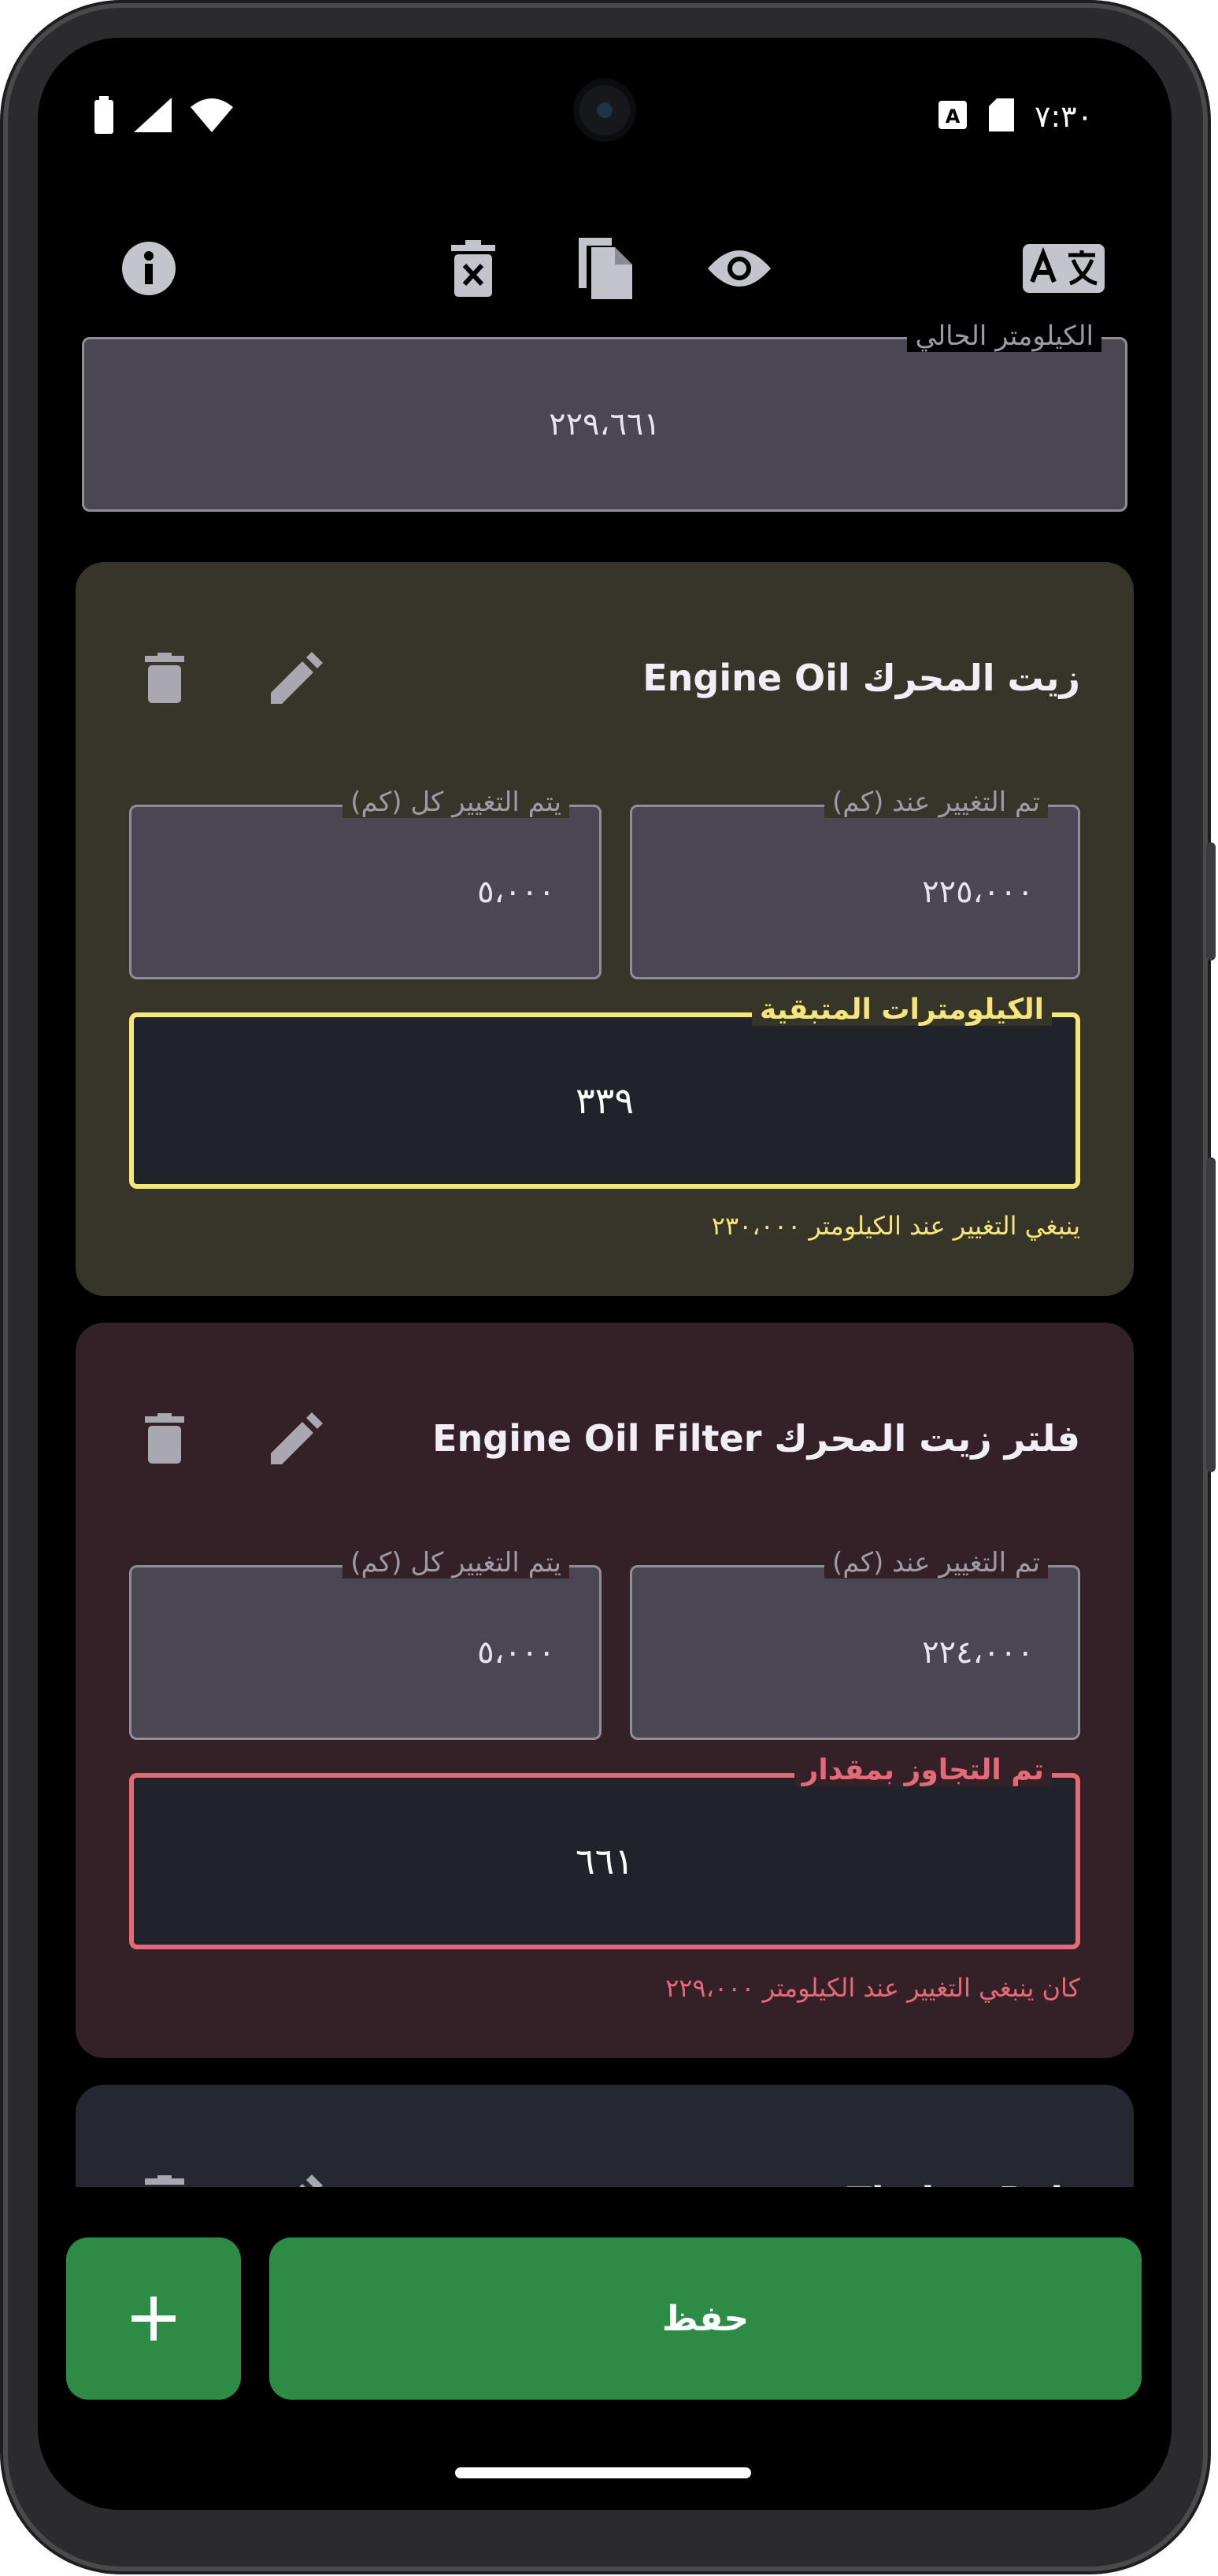 The width and height of the screenshot is (1218, 2576). I want to click on remaining-km-field: الكيلومترات المتبقية ٣٣٩, so click(604, 1091).